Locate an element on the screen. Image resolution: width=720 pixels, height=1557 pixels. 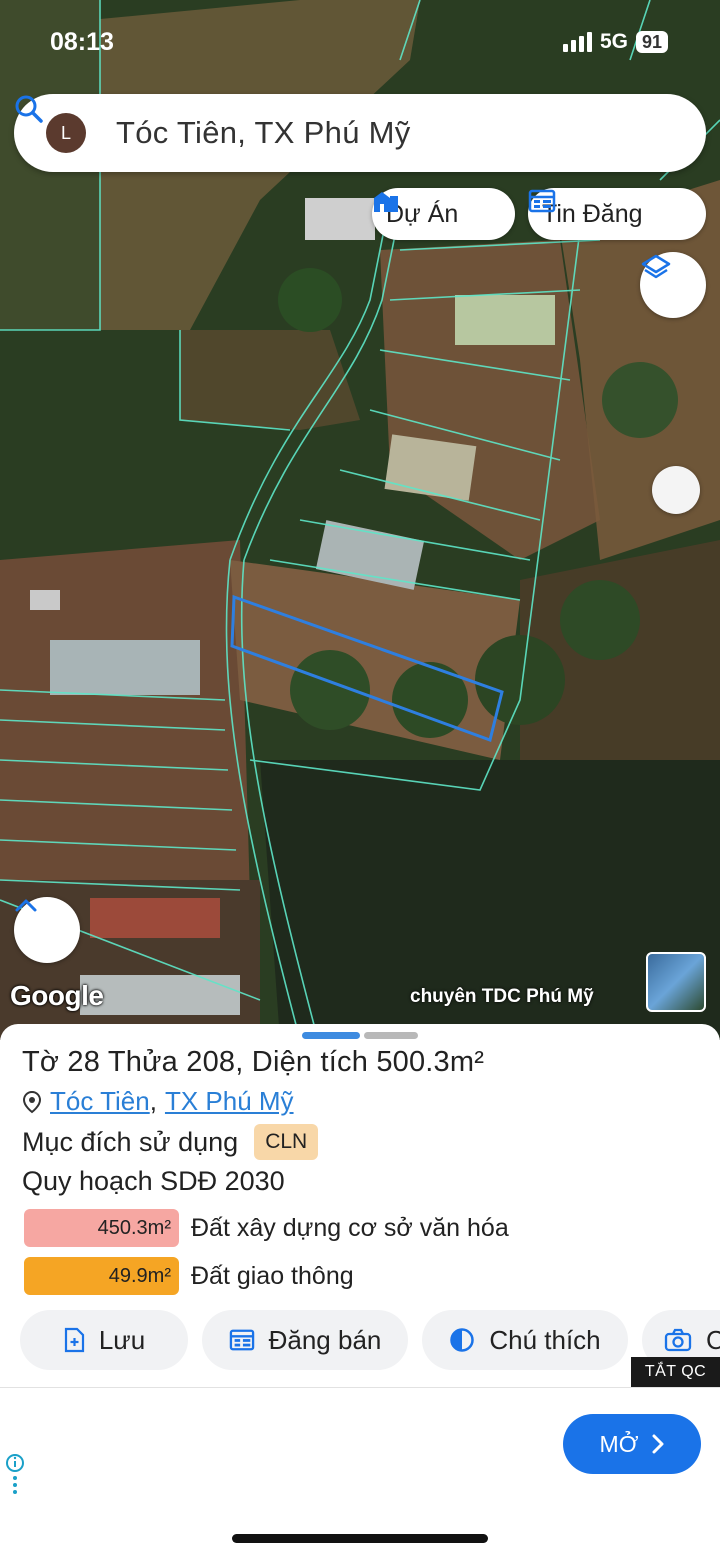
listings-label: Tin Đăng is located at coordinates (592, 213).